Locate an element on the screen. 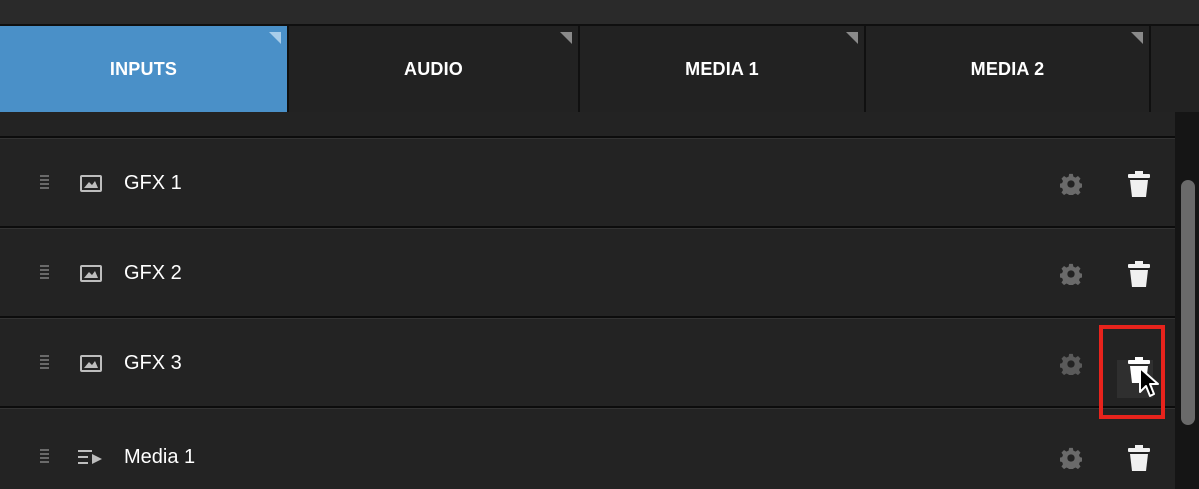 This screenshot has width=1199, height=489. list-item-partial is located at coordinates (587, 125).